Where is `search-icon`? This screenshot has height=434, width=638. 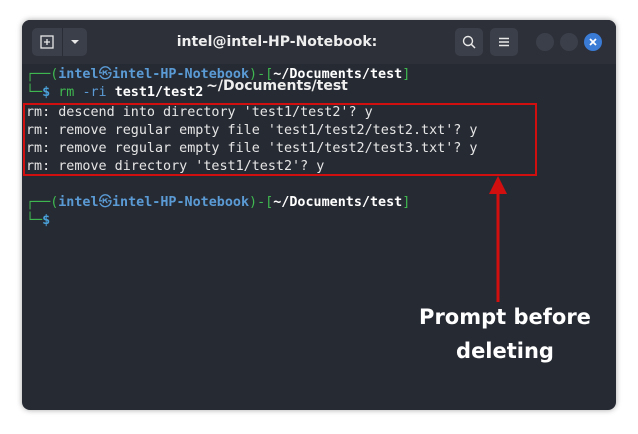 search-icon is located at coordinates (469, 42).